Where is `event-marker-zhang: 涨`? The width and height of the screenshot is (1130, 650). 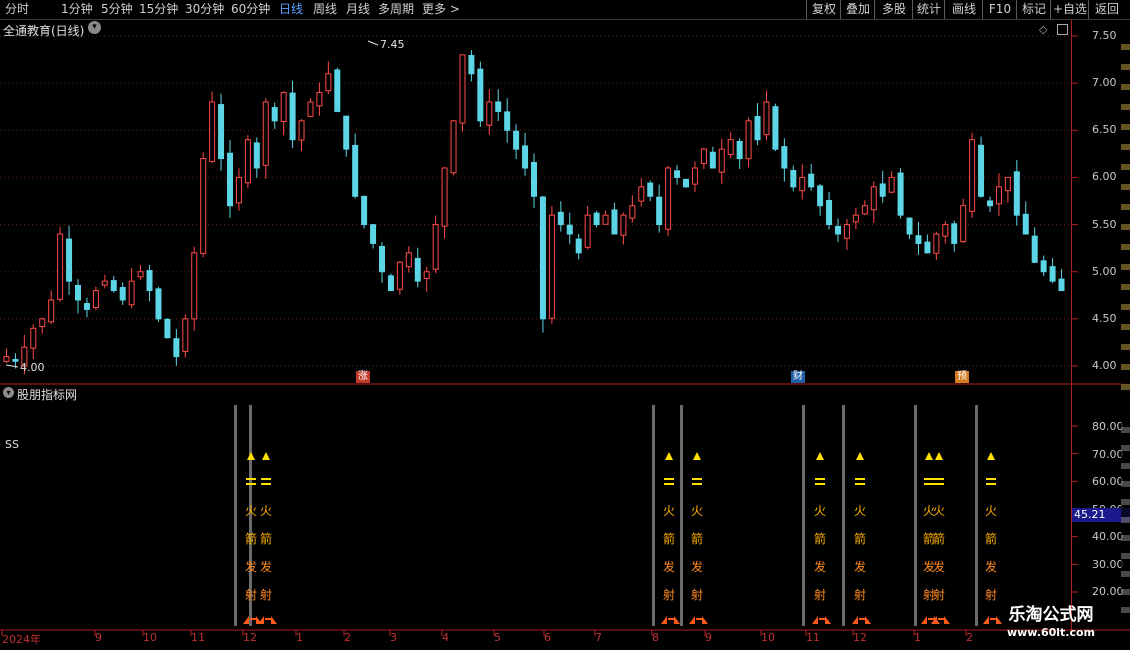 event-marker-zhang: 涨 is located at coordinates (363, 377).